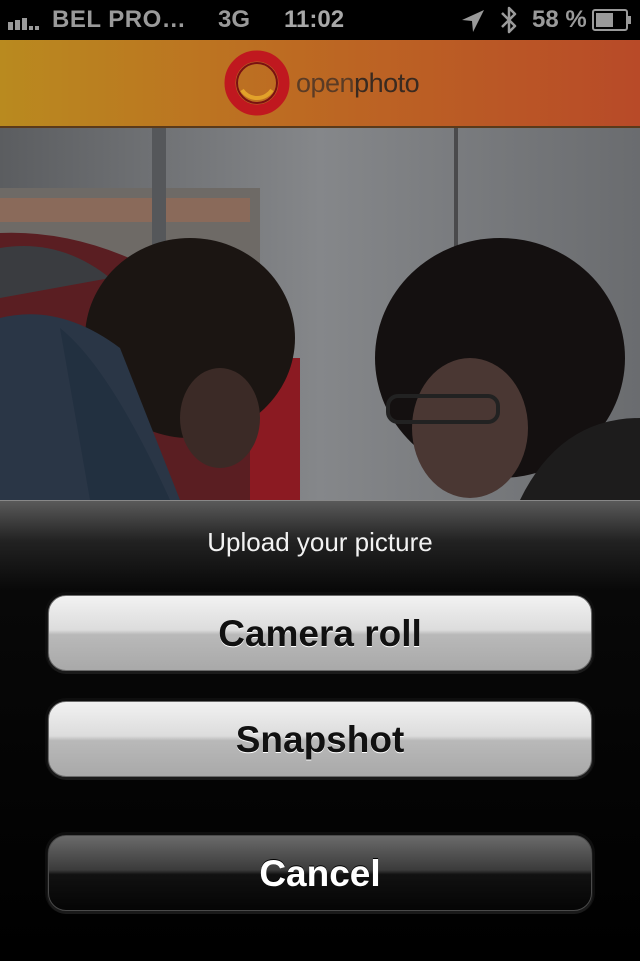 Image resolution: width=640 pixels, height=961 pixels. What do you see at coordinates (509, 20) in the screenshot?
I see `bluetooth-icon` at bounding box center [509, 20].